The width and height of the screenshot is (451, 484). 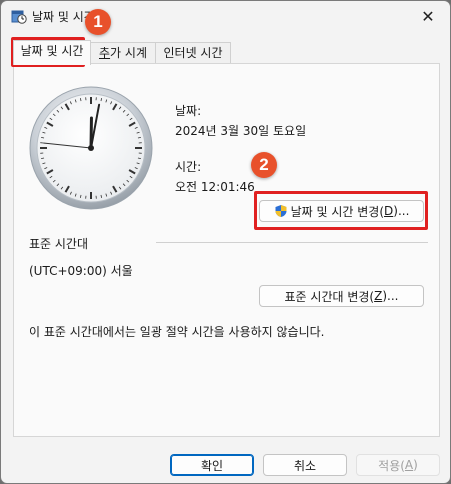 I want to click on time-value: 오전 12:01:46, so click(x=215, y=187).